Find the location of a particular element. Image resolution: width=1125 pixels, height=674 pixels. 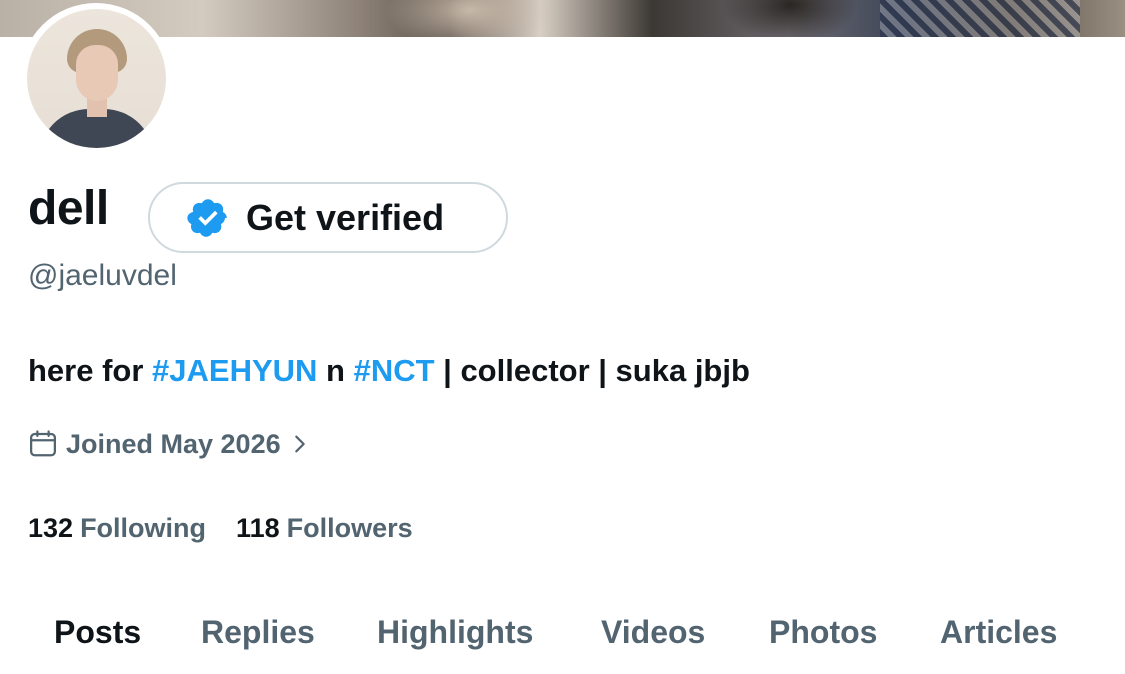

following-link: 132 Following is located at coordinates (117, 528).